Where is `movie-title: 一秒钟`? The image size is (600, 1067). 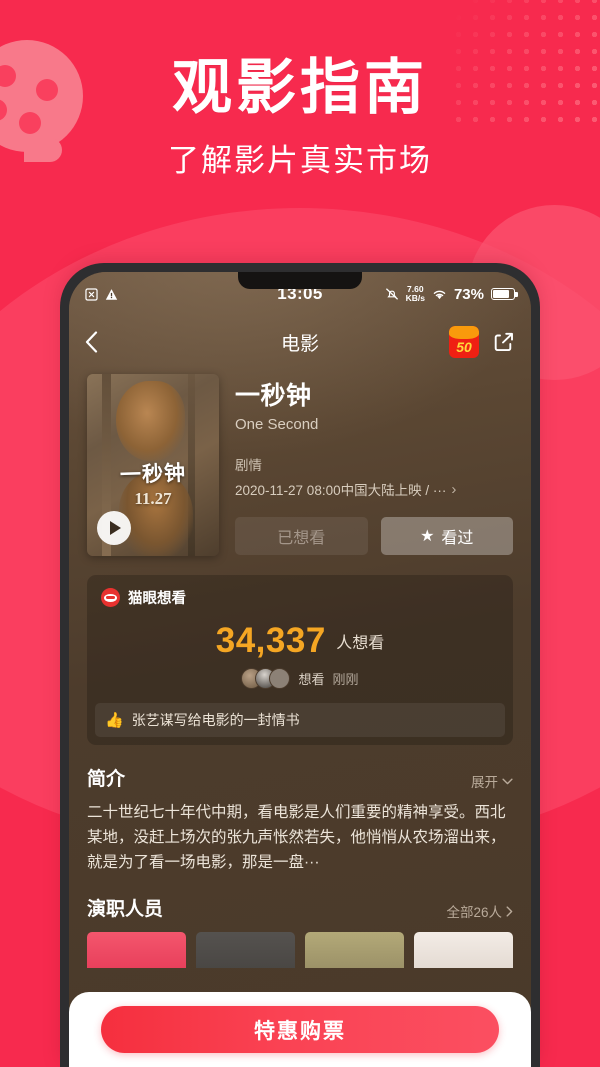
movie-title: 一秒钟 is located at coordinates (273, 396).